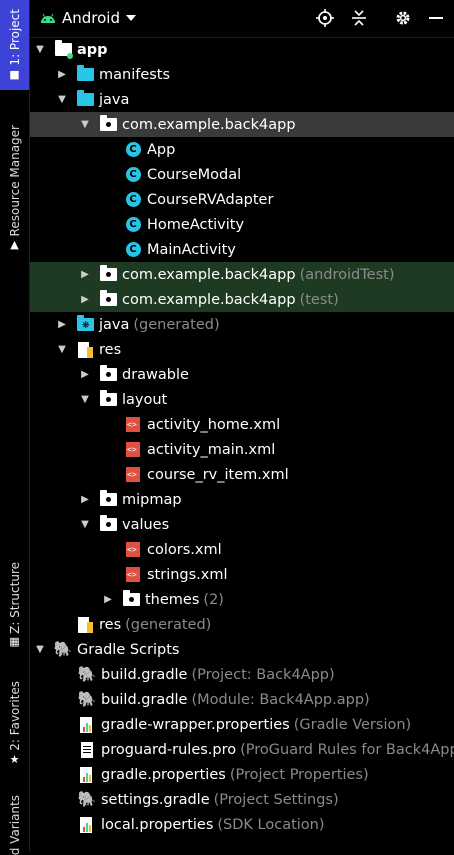 The image size is (454, 855). I want to click on tree-row-gradle-file: 🐘 build.gradle (Project: Back4App), so click(242, 674).